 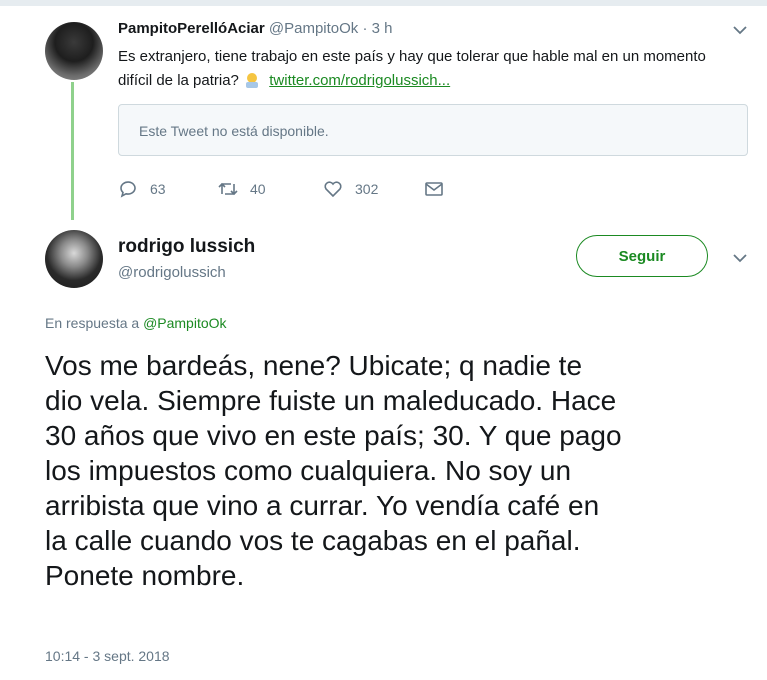 I want to click on like-button: 302, so click(x=350, y=189).